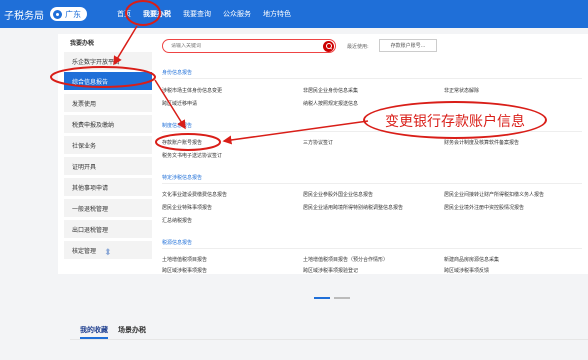  I want to click on annotation-callout: 变更银行存款账户信息, so click(455, 120).